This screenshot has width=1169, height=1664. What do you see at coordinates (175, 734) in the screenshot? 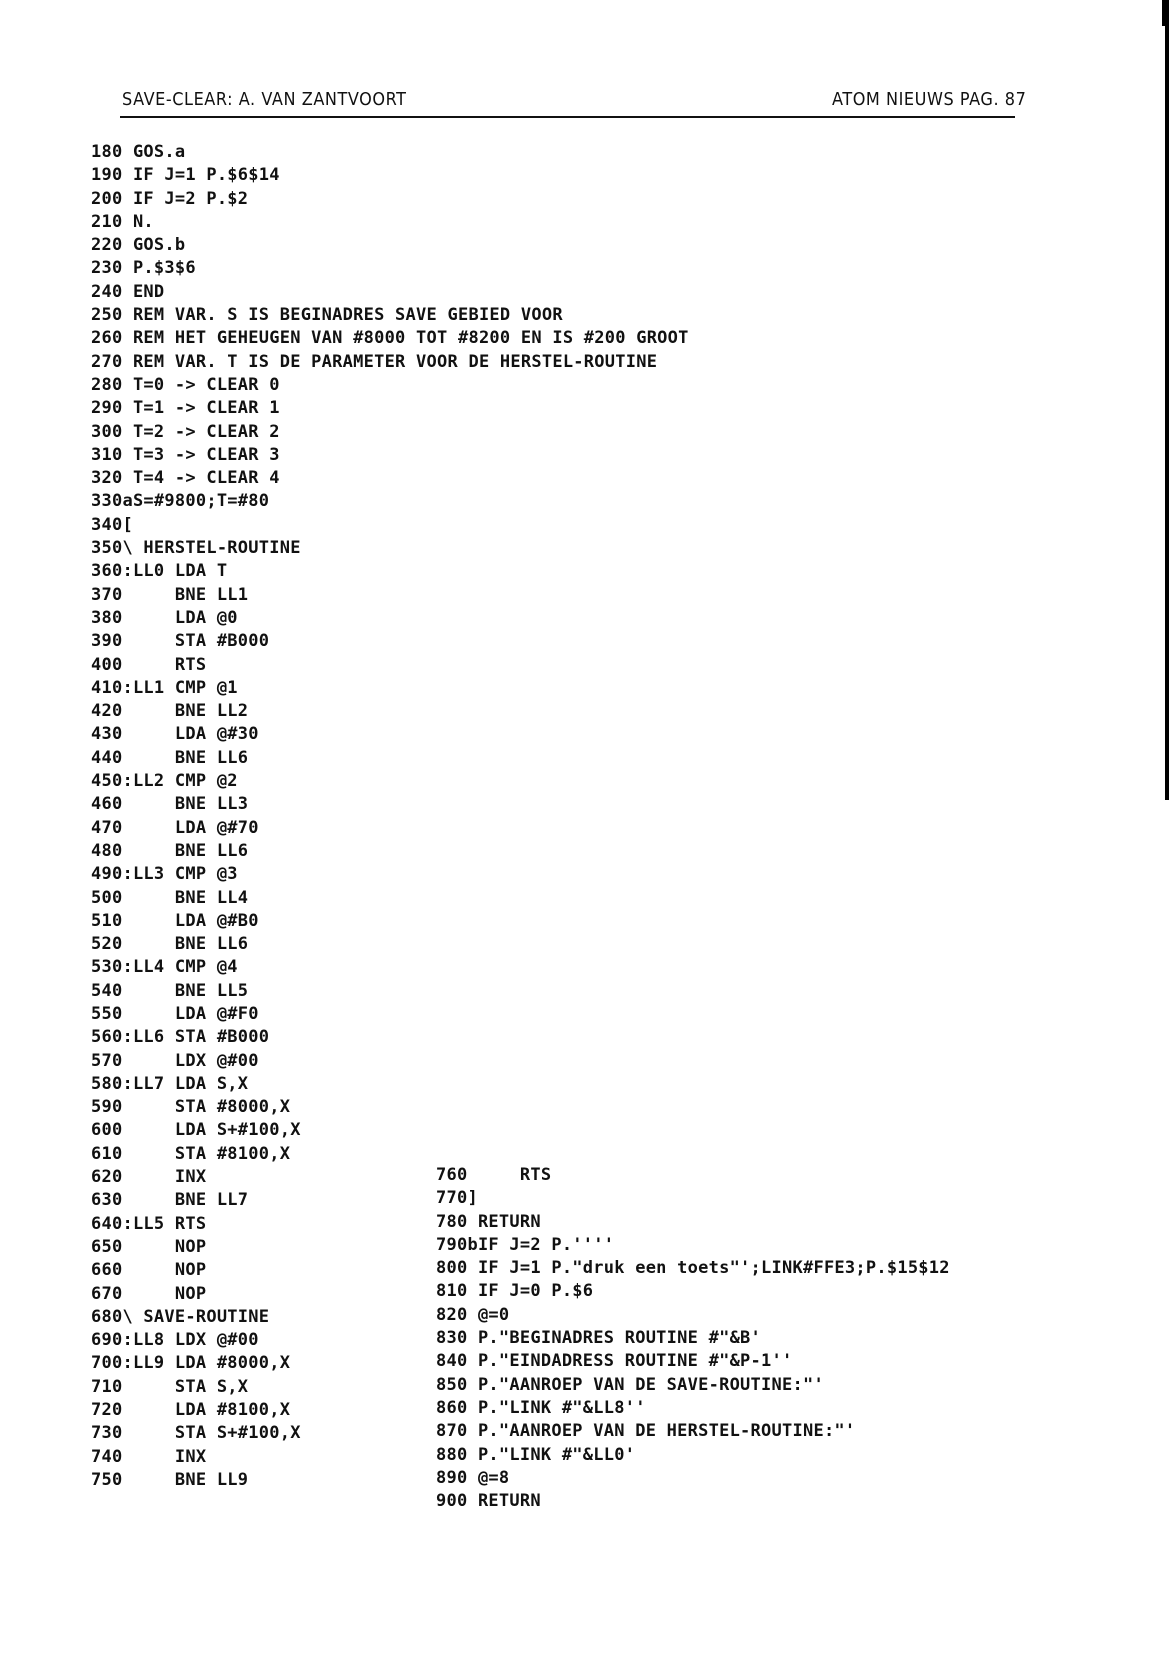
I see `code-line: 430 LDA @#30` at bounding box center [175, 734].